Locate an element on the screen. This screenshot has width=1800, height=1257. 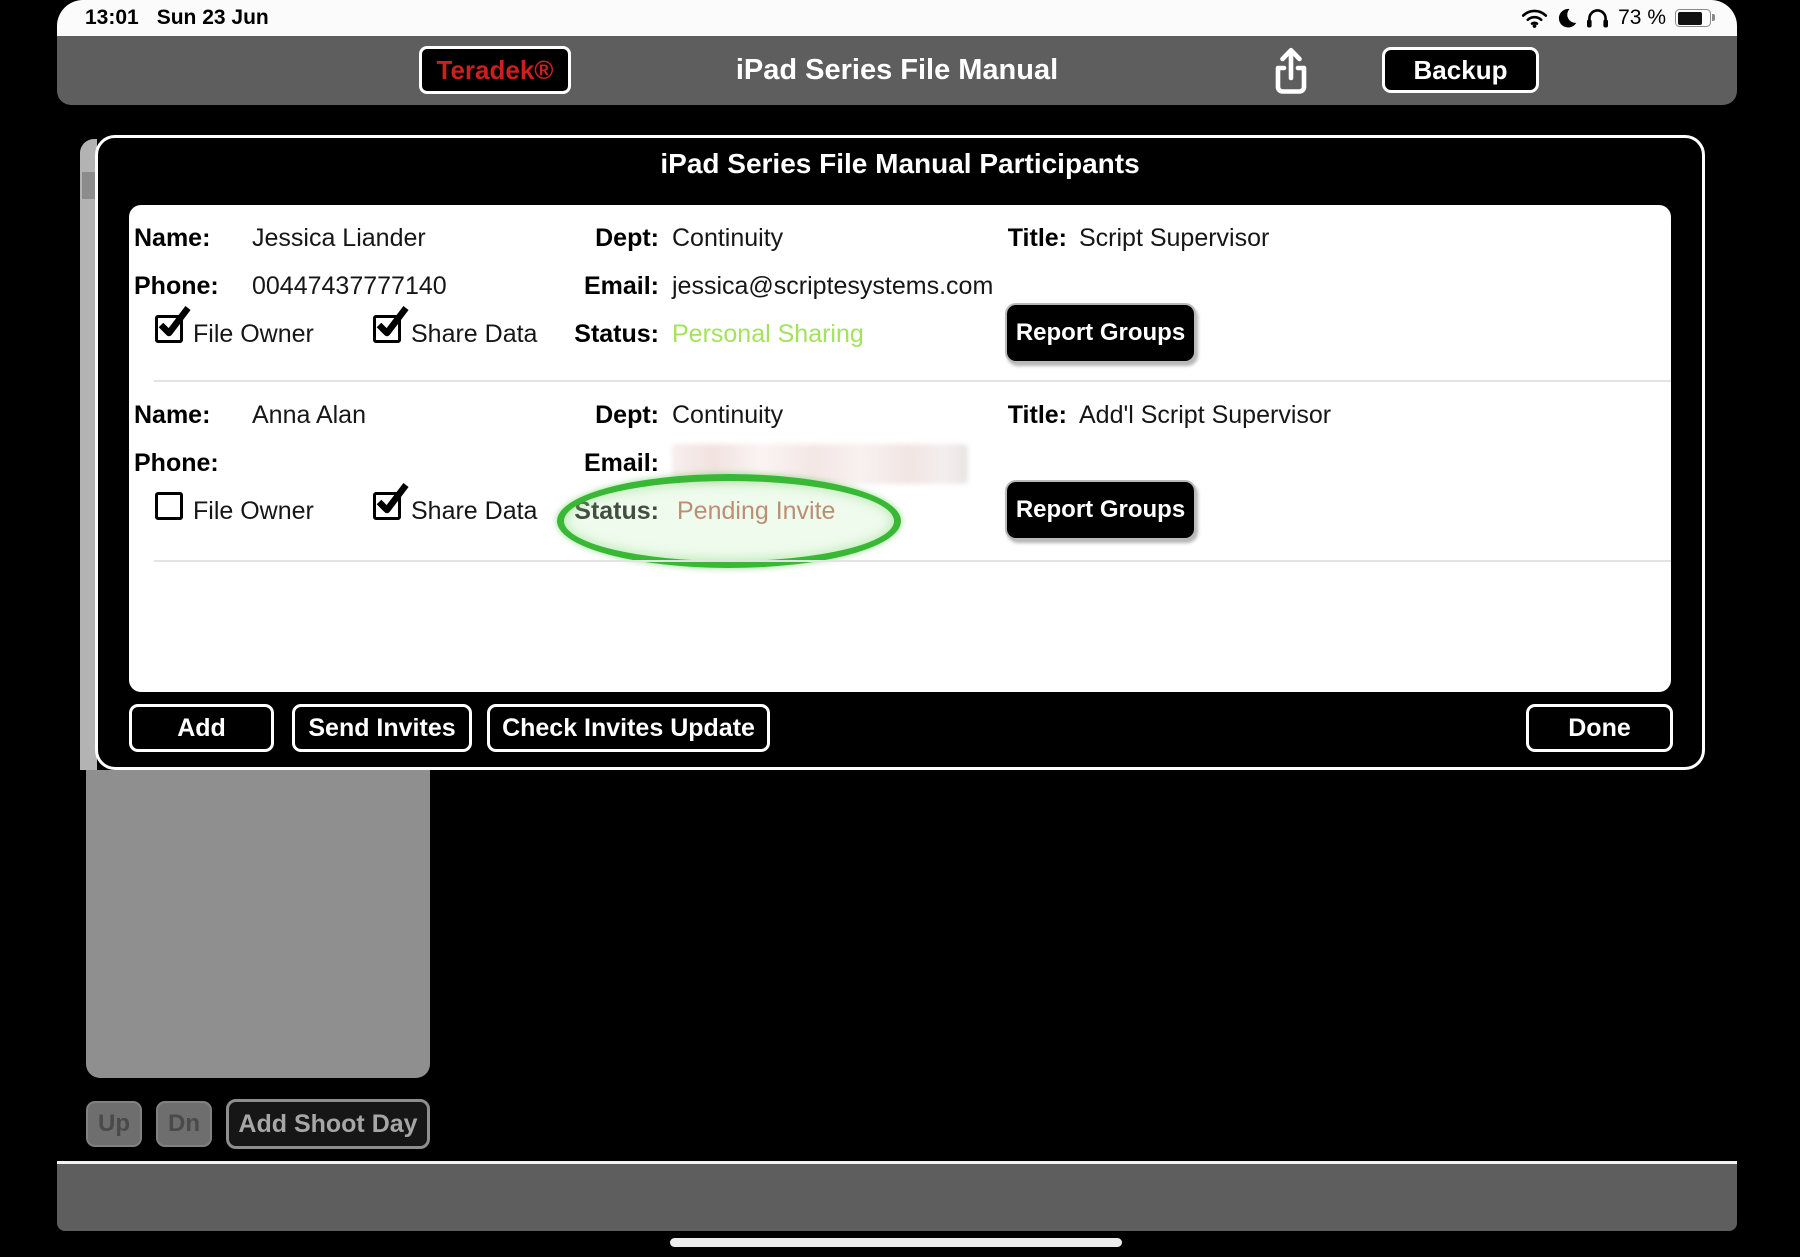
backup-button: Backup is located at coordinates (1460, 70).